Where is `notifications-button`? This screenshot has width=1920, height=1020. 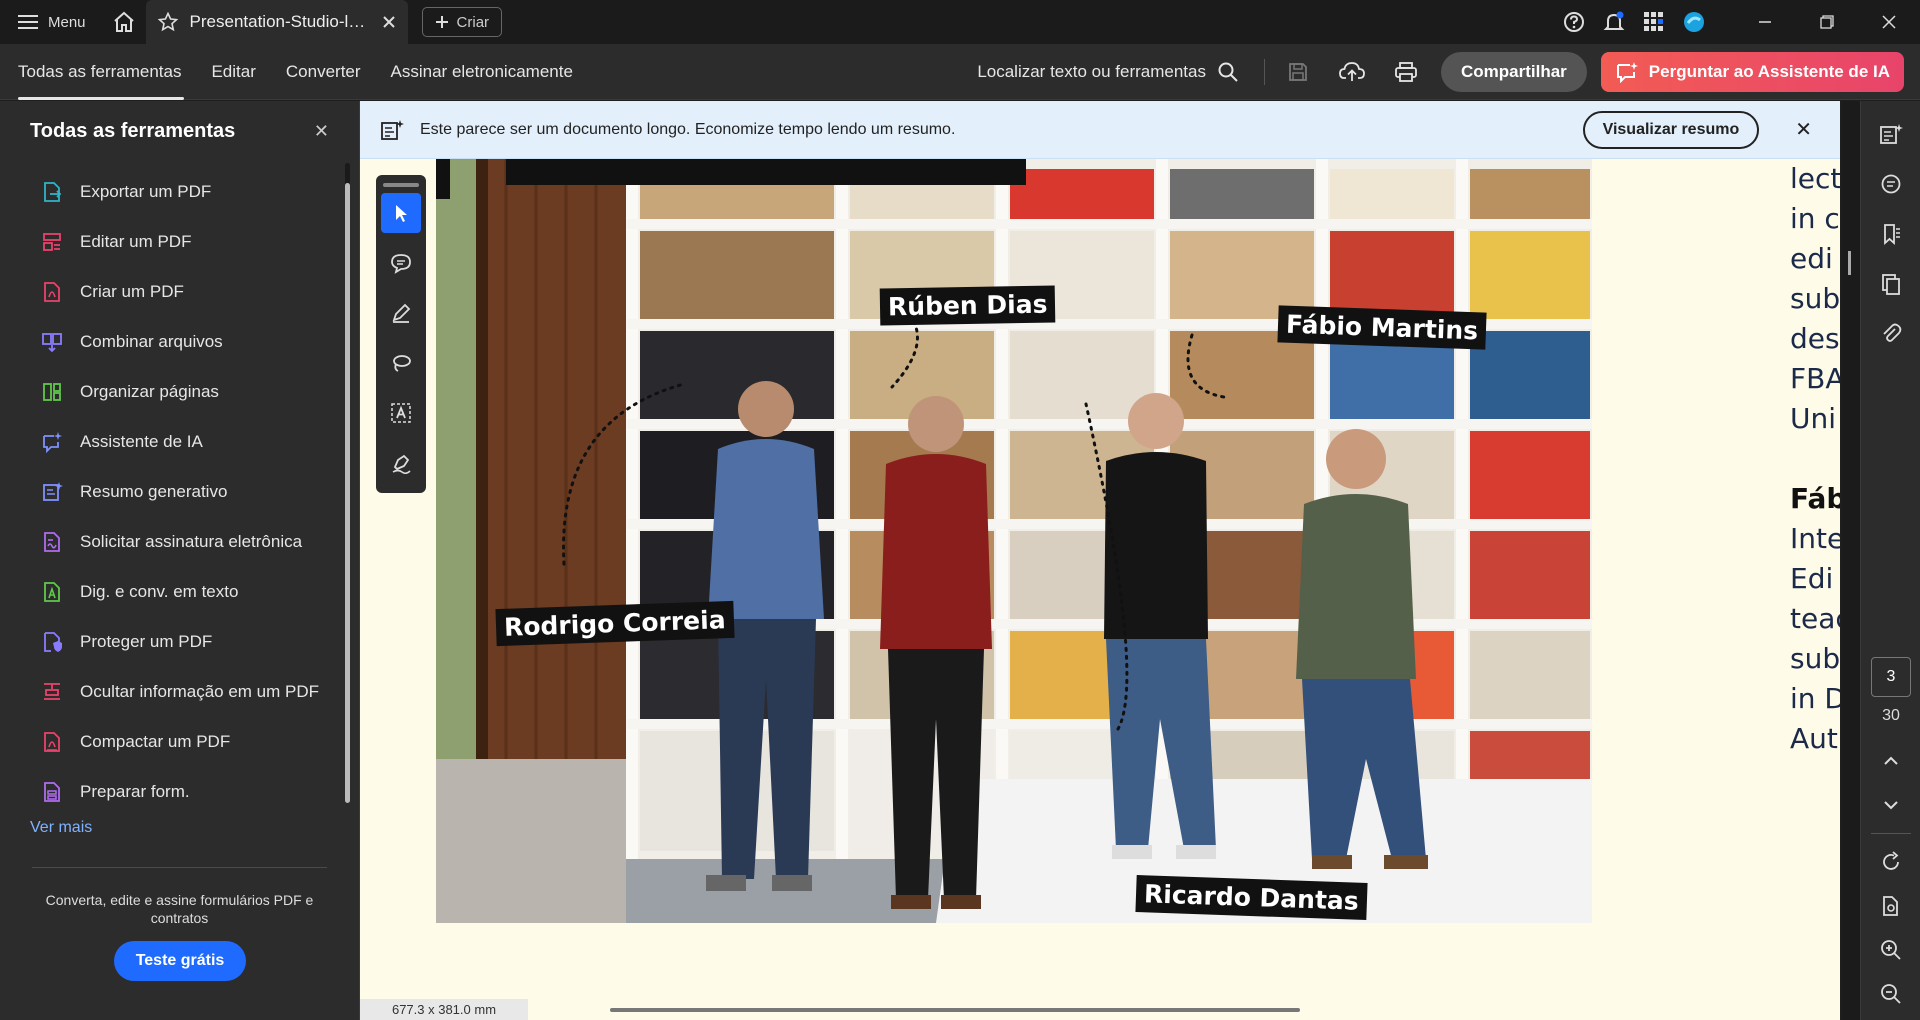 notifications-button is located at coordinates (1614, 22).